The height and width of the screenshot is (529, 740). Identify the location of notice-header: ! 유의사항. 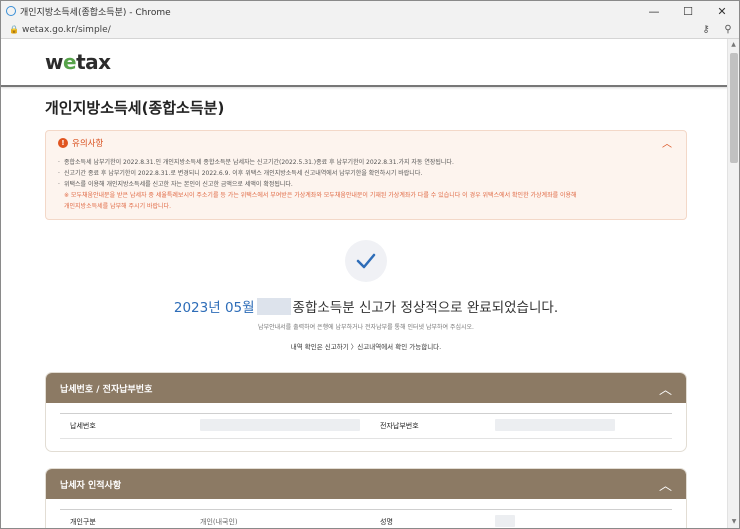
(366, 143).